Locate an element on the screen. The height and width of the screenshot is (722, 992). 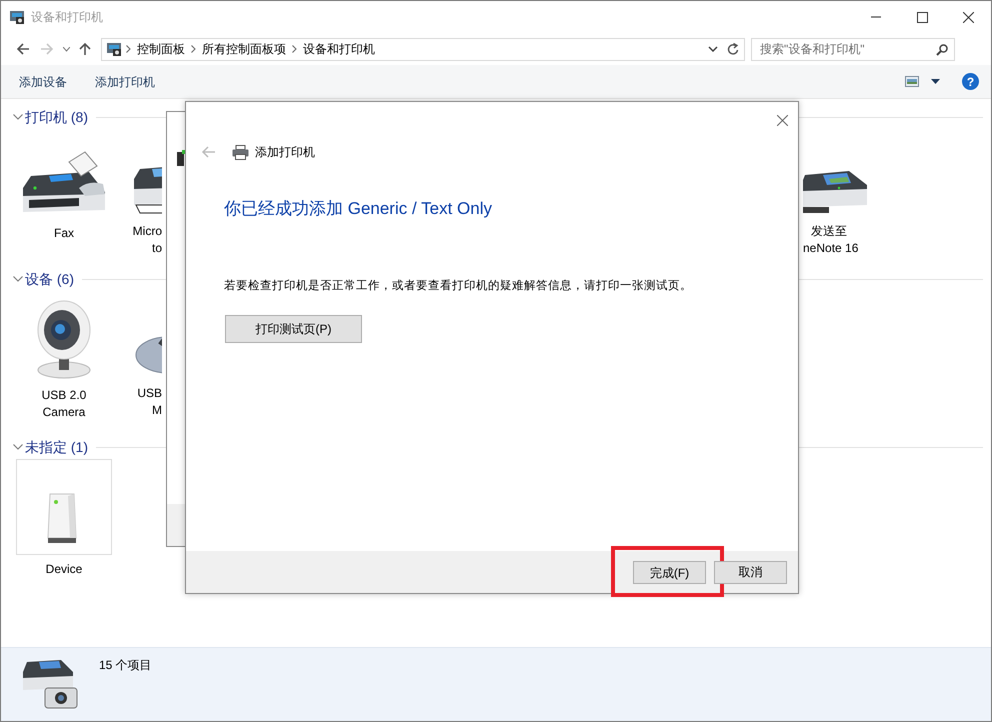
device-label: 发送至 is located at coordinates (828, 231).